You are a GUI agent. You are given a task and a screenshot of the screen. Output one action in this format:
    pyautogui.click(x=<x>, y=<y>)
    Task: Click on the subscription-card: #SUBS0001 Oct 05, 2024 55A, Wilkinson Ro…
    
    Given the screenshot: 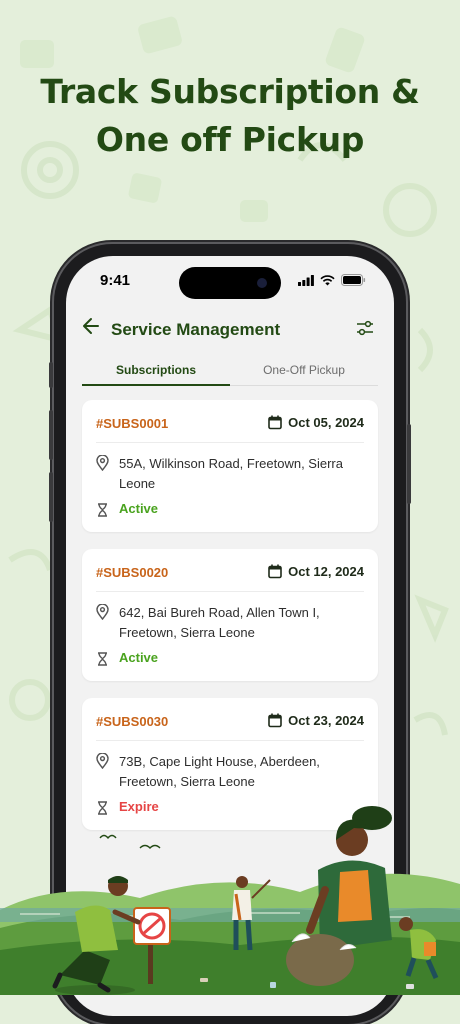 What is the action you would take?
    pyautogui.click(x=230, y=466)
    